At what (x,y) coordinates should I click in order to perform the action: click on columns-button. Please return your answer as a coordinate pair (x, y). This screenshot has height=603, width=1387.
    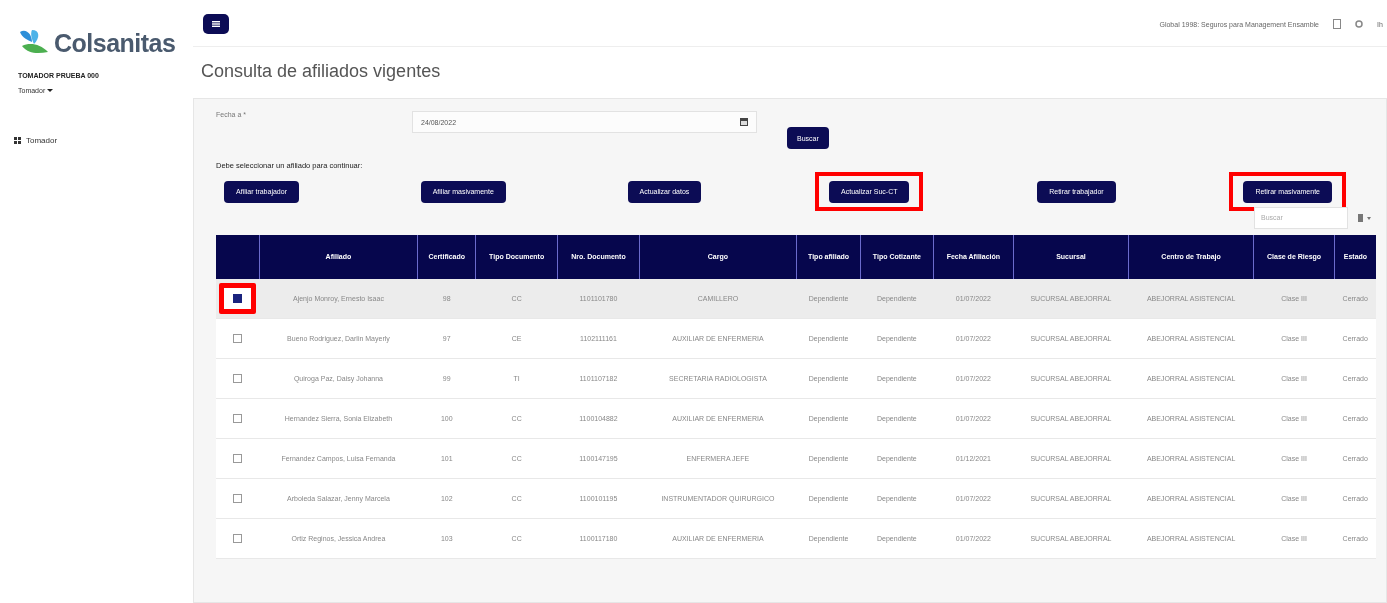
    Looking at the image, I should click on (1365, 217).